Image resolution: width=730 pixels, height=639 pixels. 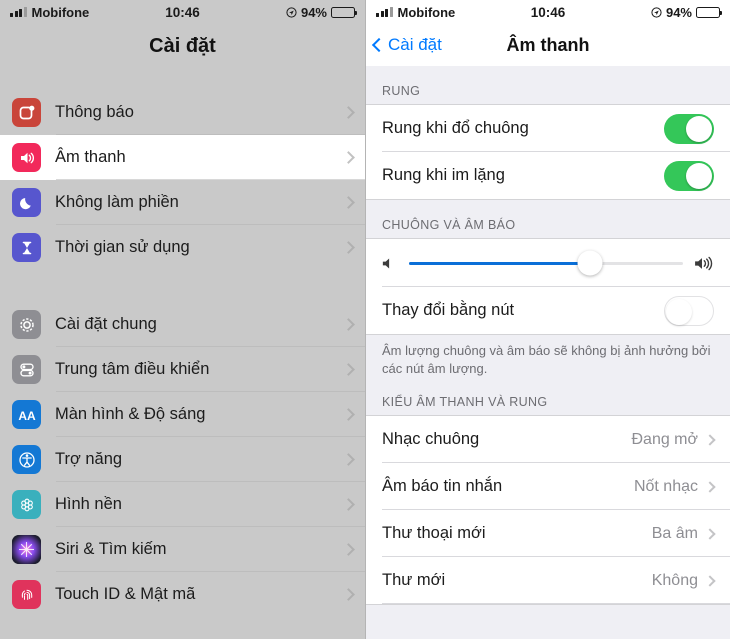 I want to click on row-value: Không, so click(x=674, y=580).